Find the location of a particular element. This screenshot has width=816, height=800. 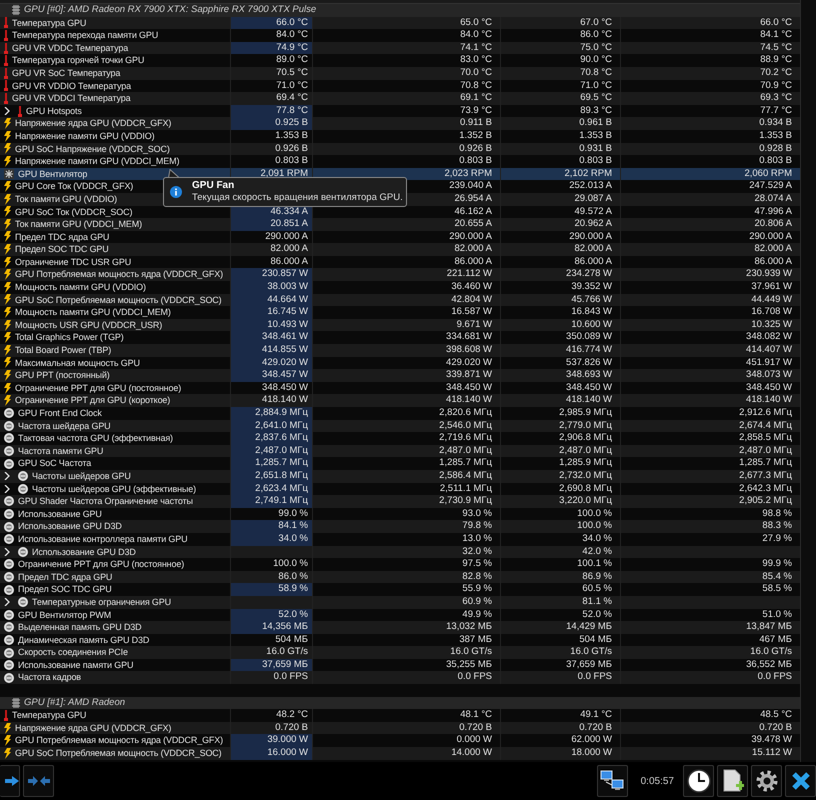

average-value: 1.353 В is located at coordinates (775, 135).